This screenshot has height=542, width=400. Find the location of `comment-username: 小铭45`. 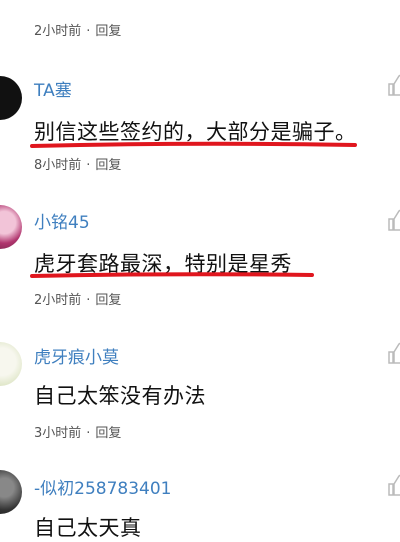

comment-username: 小铭45 is located at coordinates (62, 220).